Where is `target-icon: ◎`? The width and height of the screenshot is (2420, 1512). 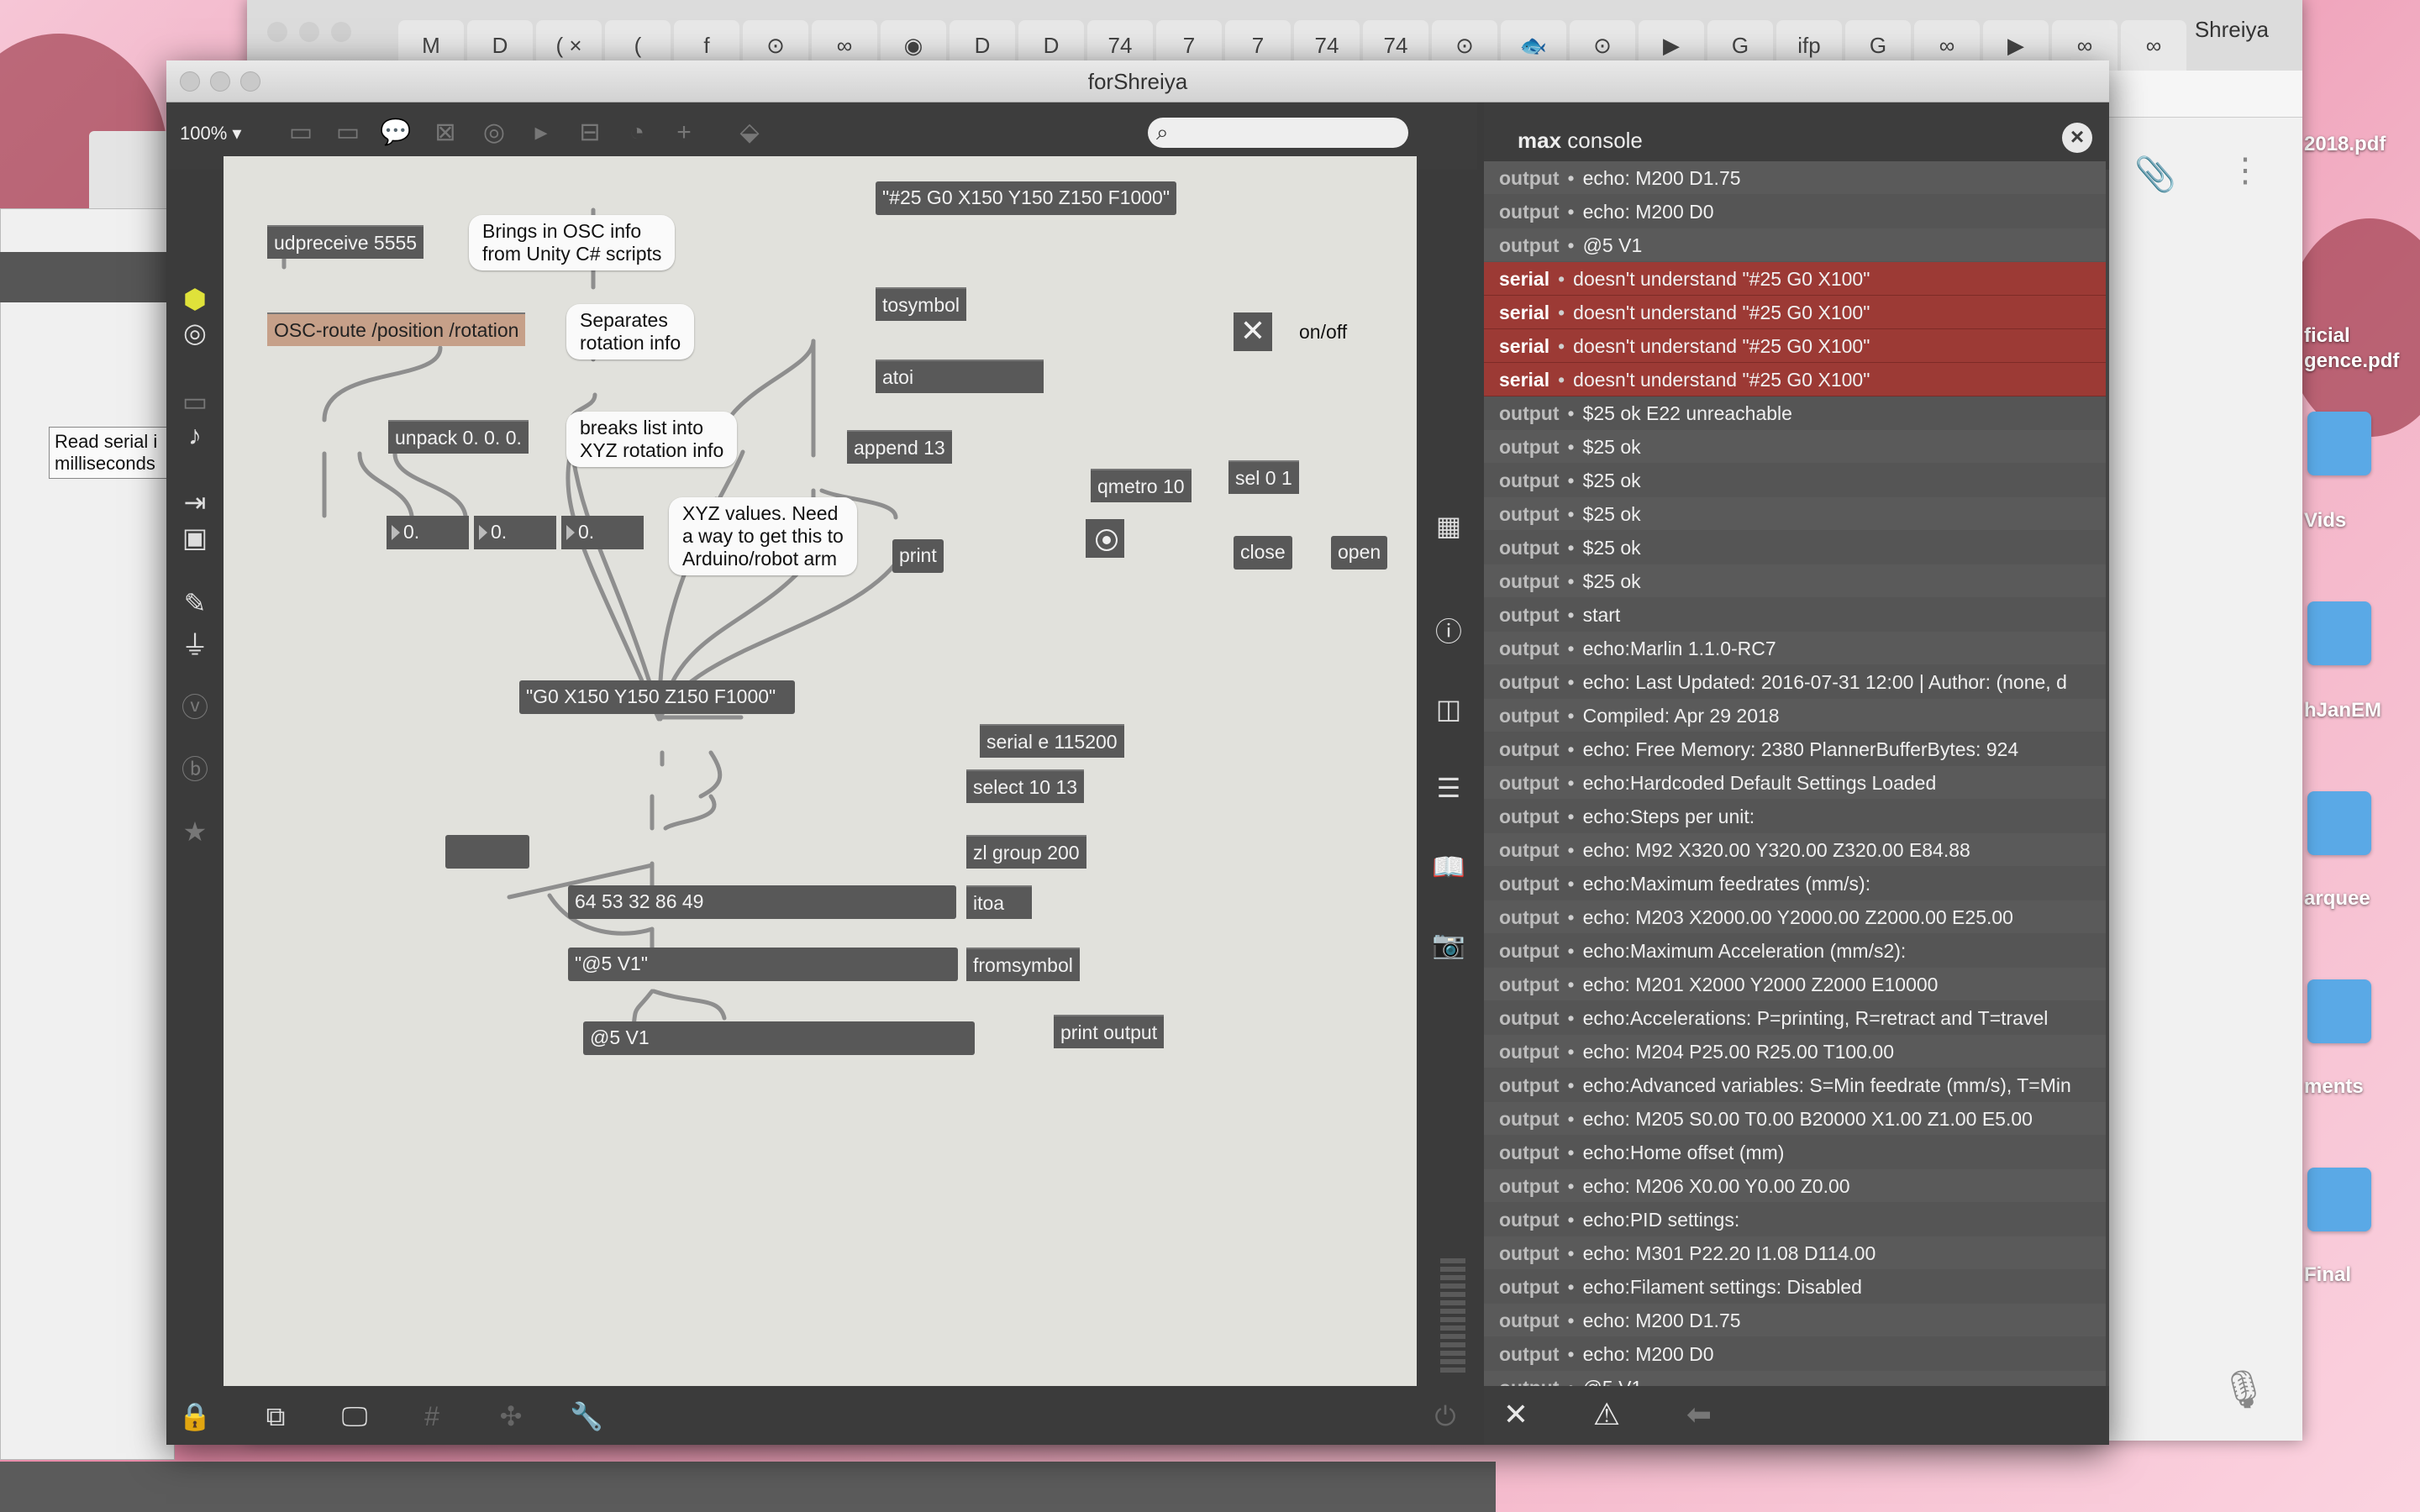
target-icon: ◎ is located at coordinates (195, 332).